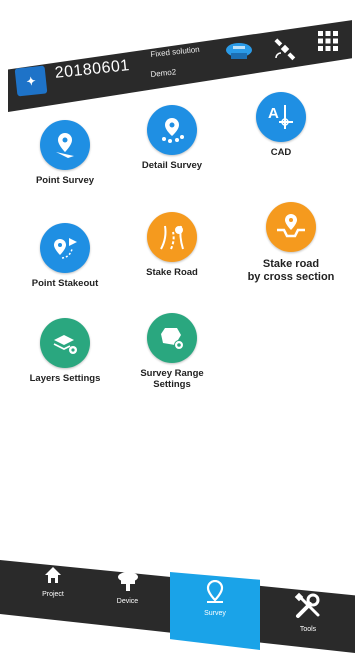  I want to click on tab-survey: Survey, so click(215, 598).